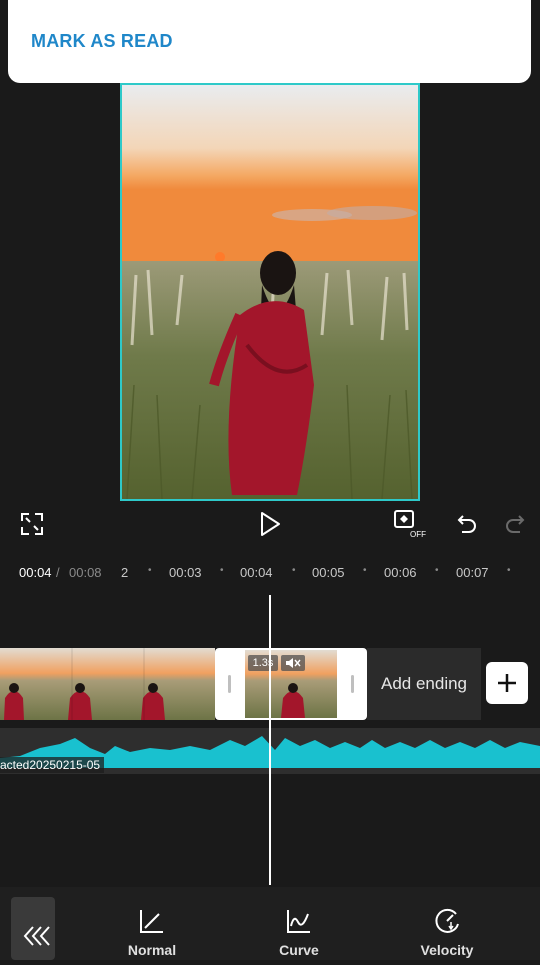 This screenshot has height=965, width=540. I want to click on fullscreen-icon, so click(32, 524).